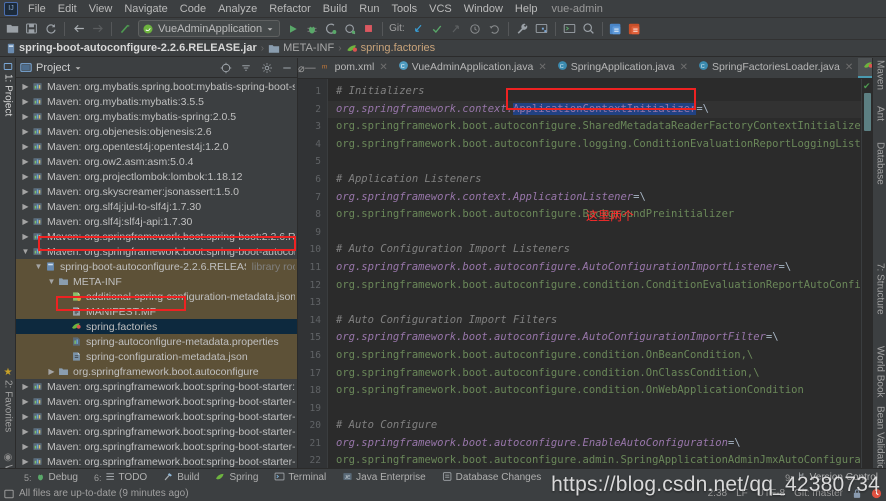  What do you see at coordinates (588, 29) in the screenshot?
I see `search-everywhere-icon` at bounding box center [588, 29].